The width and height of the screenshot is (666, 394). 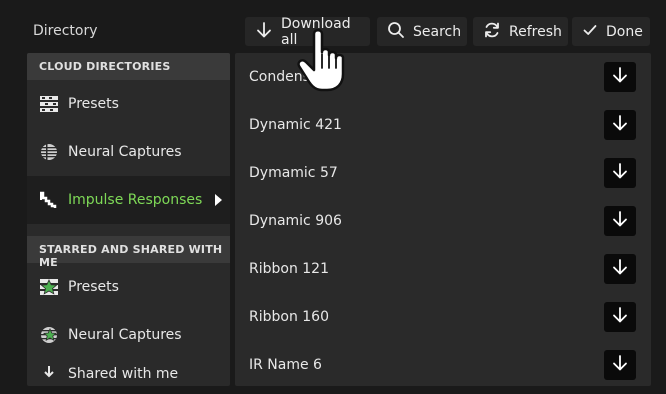 I want to click on starred-presets-icon, so click(x=49, y=287).